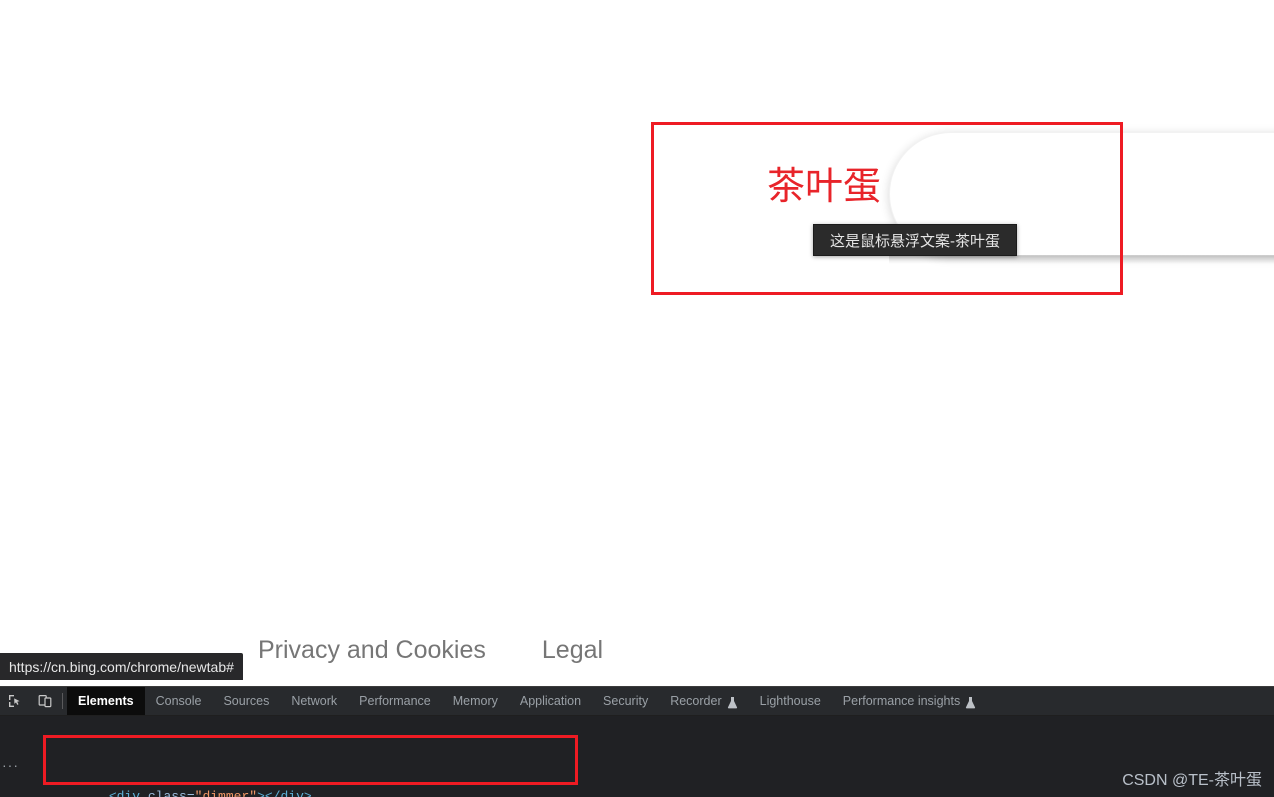 This screenshot has width=1274, height=797. I want to click on tab-security-label: Security, so click(626, 701).